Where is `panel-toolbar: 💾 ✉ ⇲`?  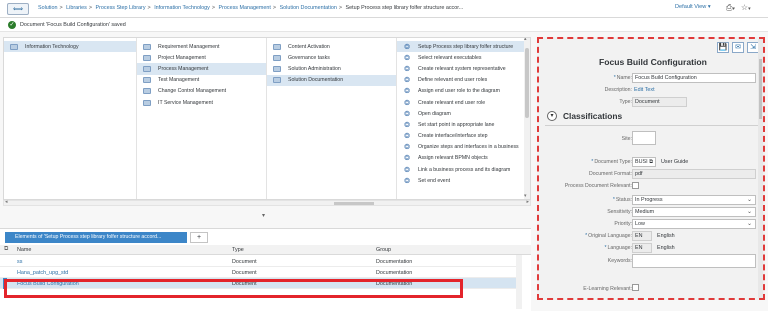
panel-toolbar: 💾 ✉ ⇲ is located at coordinates (738, 47).